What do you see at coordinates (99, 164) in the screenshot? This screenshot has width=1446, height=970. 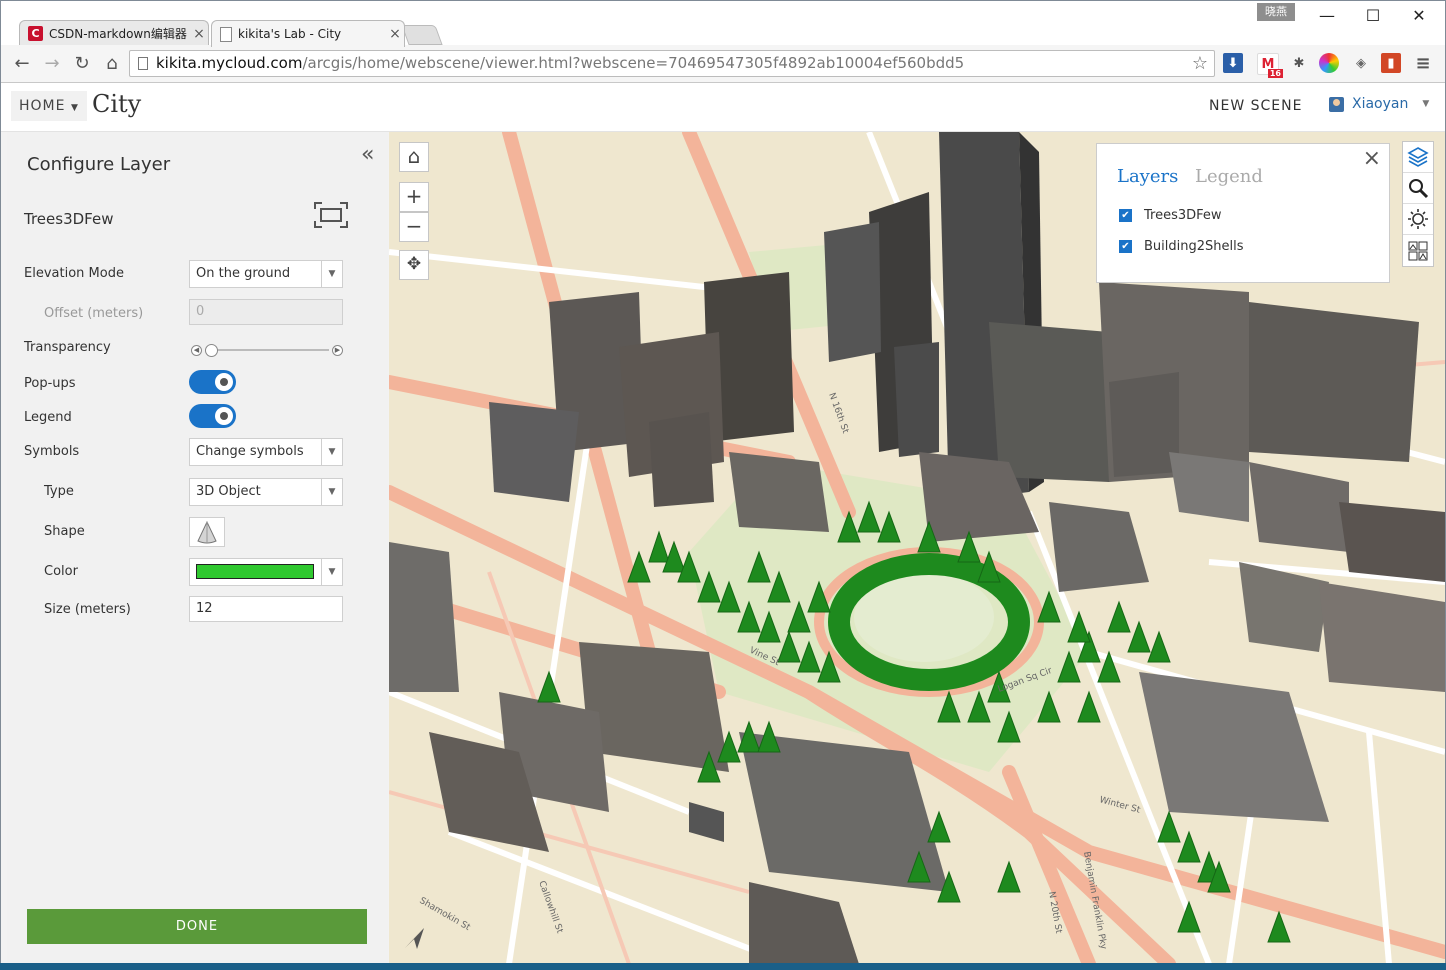 I see `panel-title: Configure Layer` at bounding box center [99, 164].